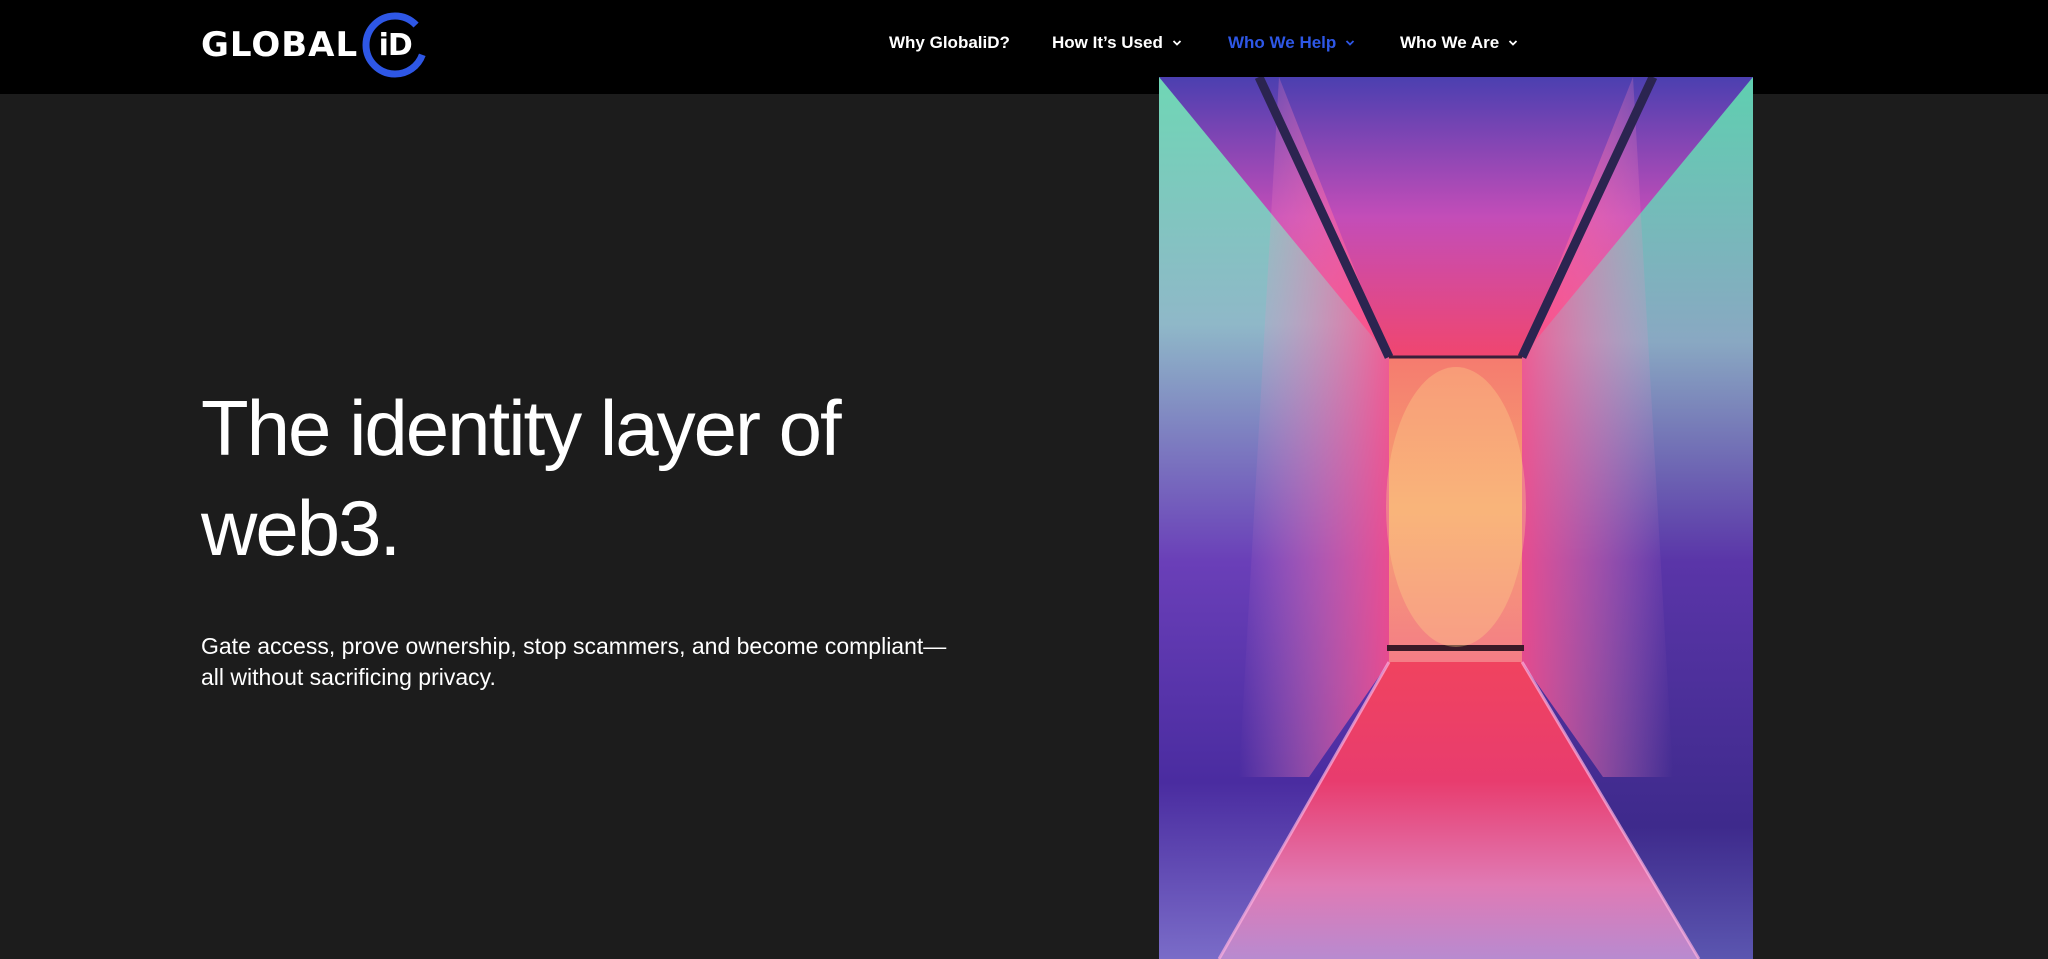  What do you see at coordinates (348, 677) in the screenshot?
I see `hero-subtext-line-2: all without sacrificing privacy.` at bounding box center [348, 677].